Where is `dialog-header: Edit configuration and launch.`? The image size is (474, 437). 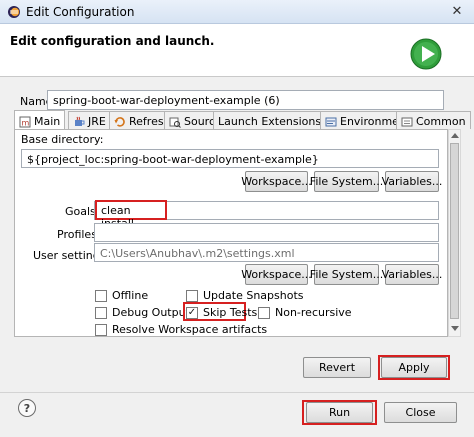 dialog-header: Edit configuration and launch. is located at coordinates (237, 50).